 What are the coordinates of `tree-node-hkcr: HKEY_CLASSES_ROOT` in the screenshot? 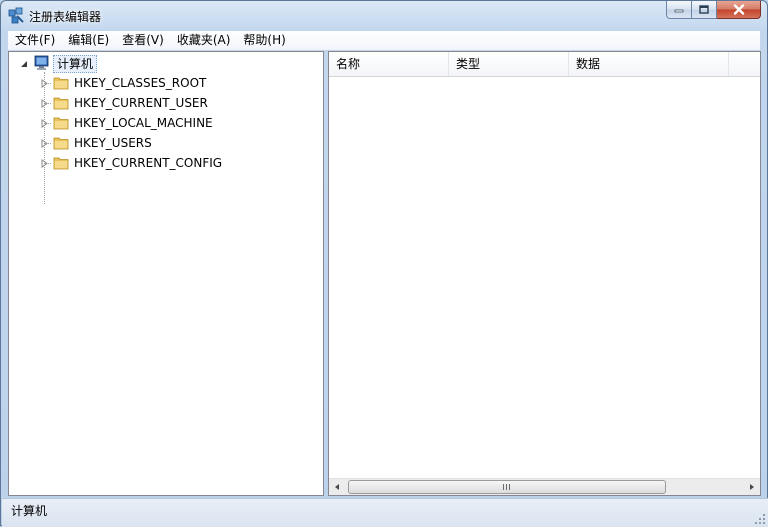 It's located at (159, 83).